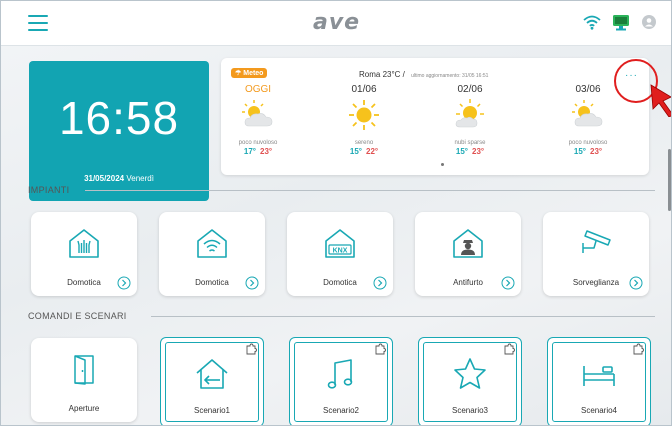 This screenshot has width=672, height=426. I want to click on camera-icon, so click(596, 241).